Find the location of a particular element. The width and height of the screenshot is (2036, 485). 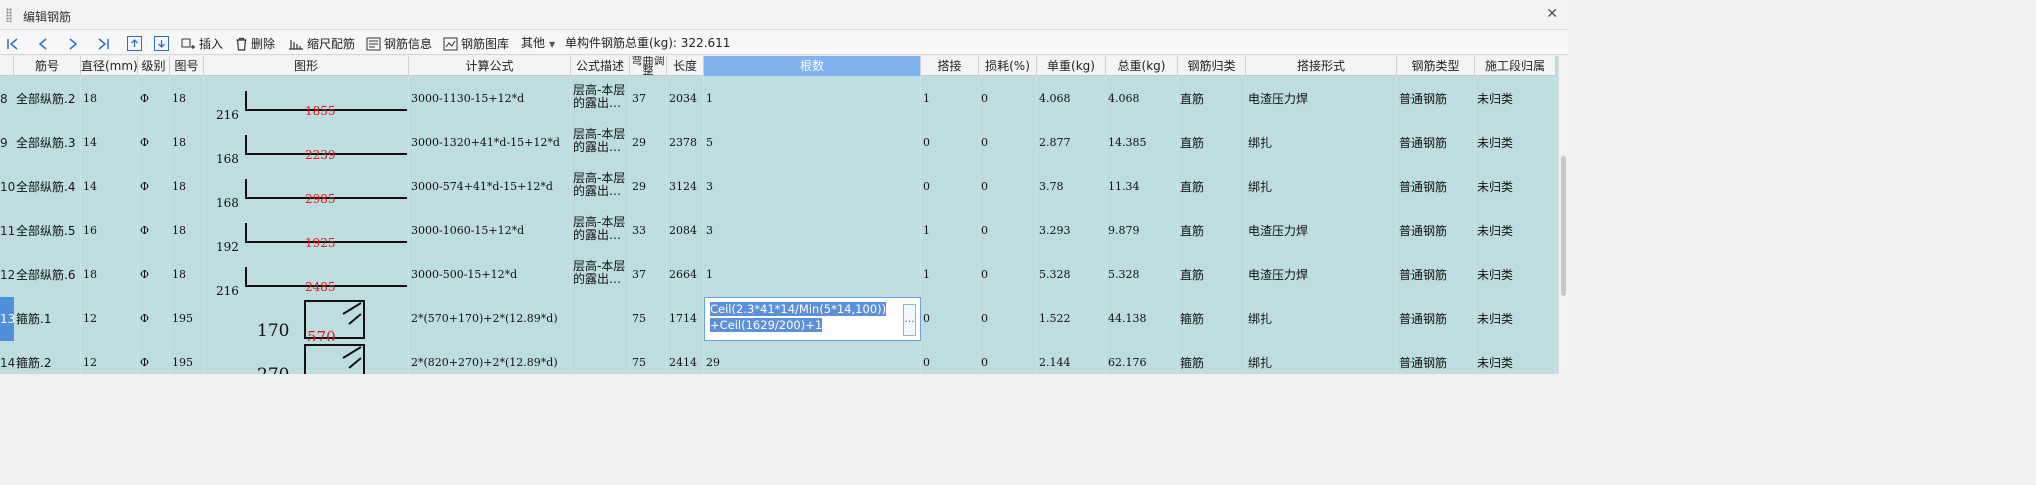

header-fig-no: 图号 is located at coordinates (187, 66).